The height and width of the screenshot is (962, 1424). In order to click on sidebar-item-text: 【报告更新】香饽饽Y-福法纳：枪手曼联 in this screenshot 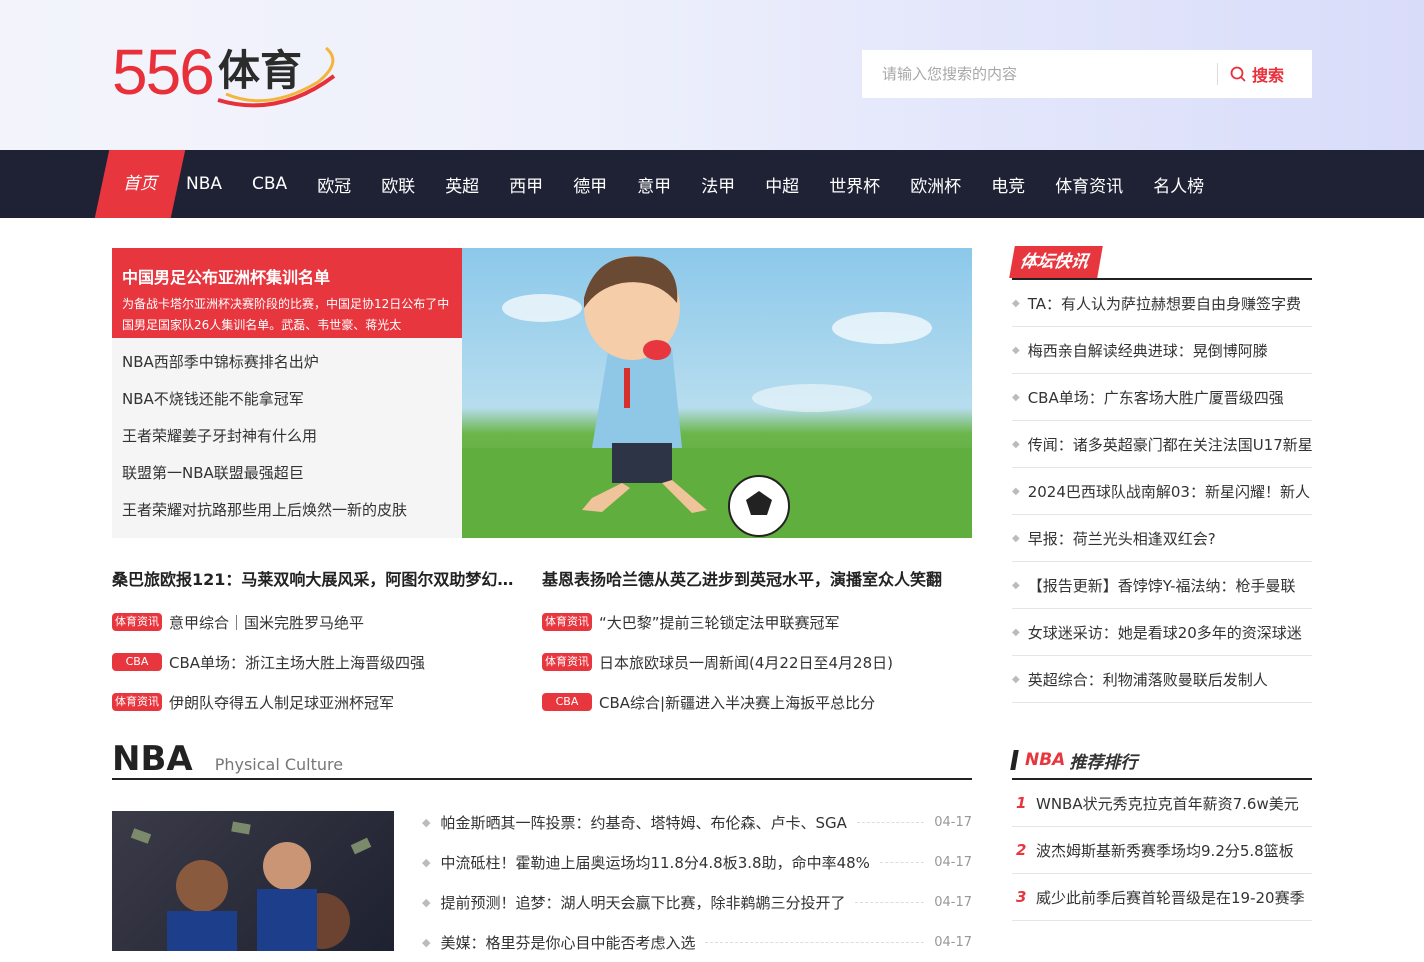, I will do `click(1161, 585)`.